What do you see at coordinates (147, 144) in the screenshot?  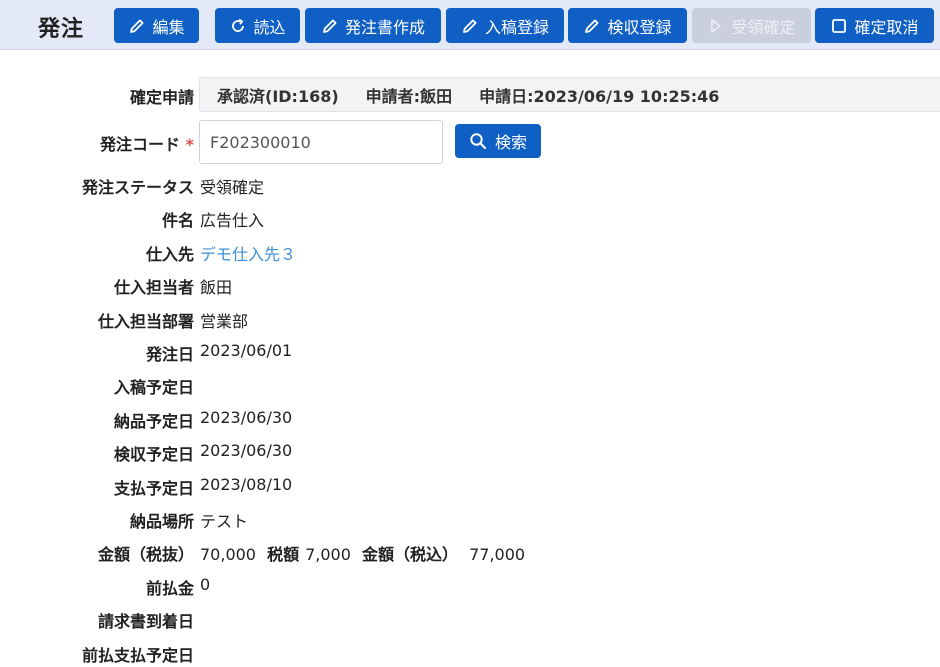 I see `order-code-label: 発注コード *` at bounding box center [147, 144].